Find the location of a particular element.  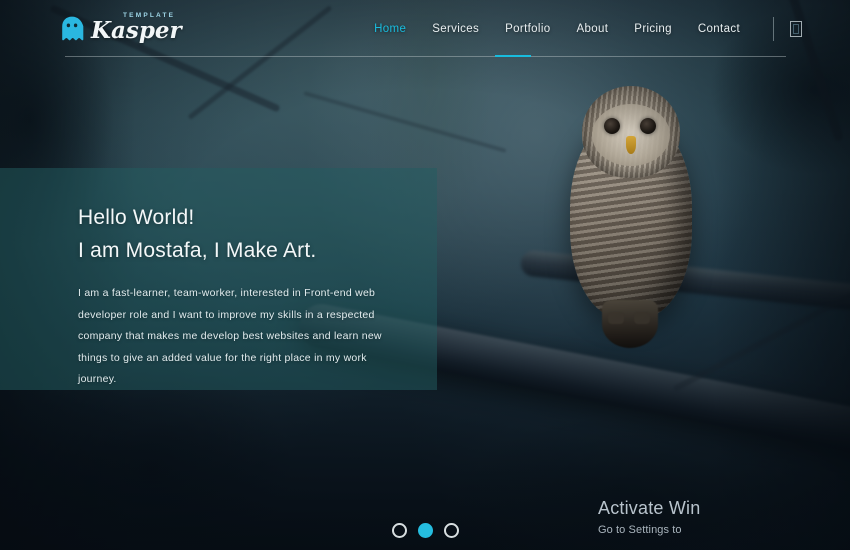

hero-heading-primary: Hello World! is located at coordinates (136, 217).